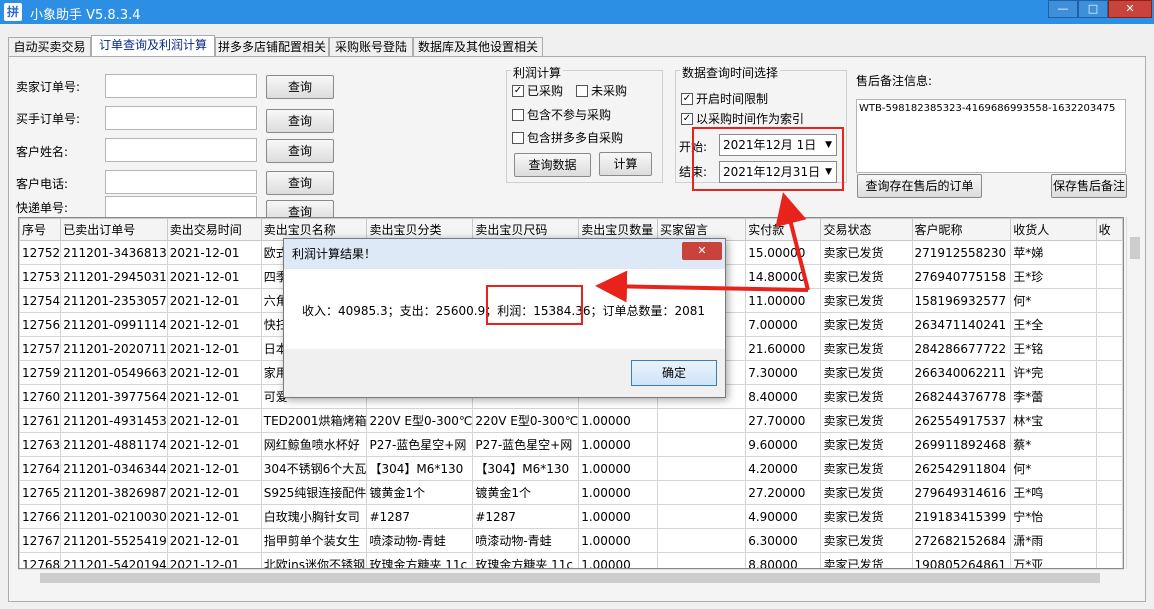 This screenshot has width=1154, height=609. What do you see at coordinates (783, 560) in the screenshot?
I see `table-cell: 8.80000` at bounding box center [783, 560].